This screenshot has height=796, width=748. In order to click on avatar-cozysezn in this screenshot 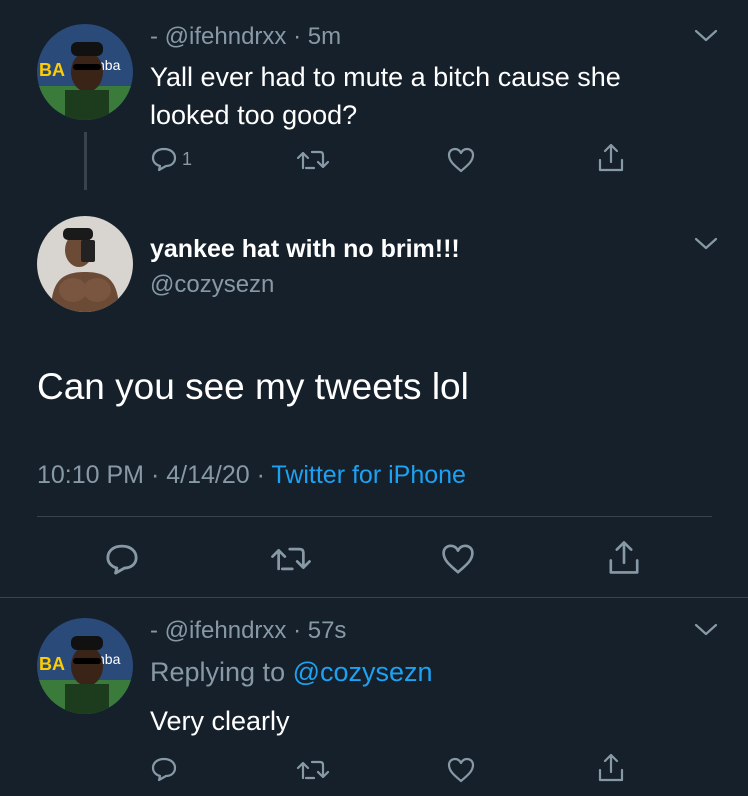, I will do `click(85, 264)`.